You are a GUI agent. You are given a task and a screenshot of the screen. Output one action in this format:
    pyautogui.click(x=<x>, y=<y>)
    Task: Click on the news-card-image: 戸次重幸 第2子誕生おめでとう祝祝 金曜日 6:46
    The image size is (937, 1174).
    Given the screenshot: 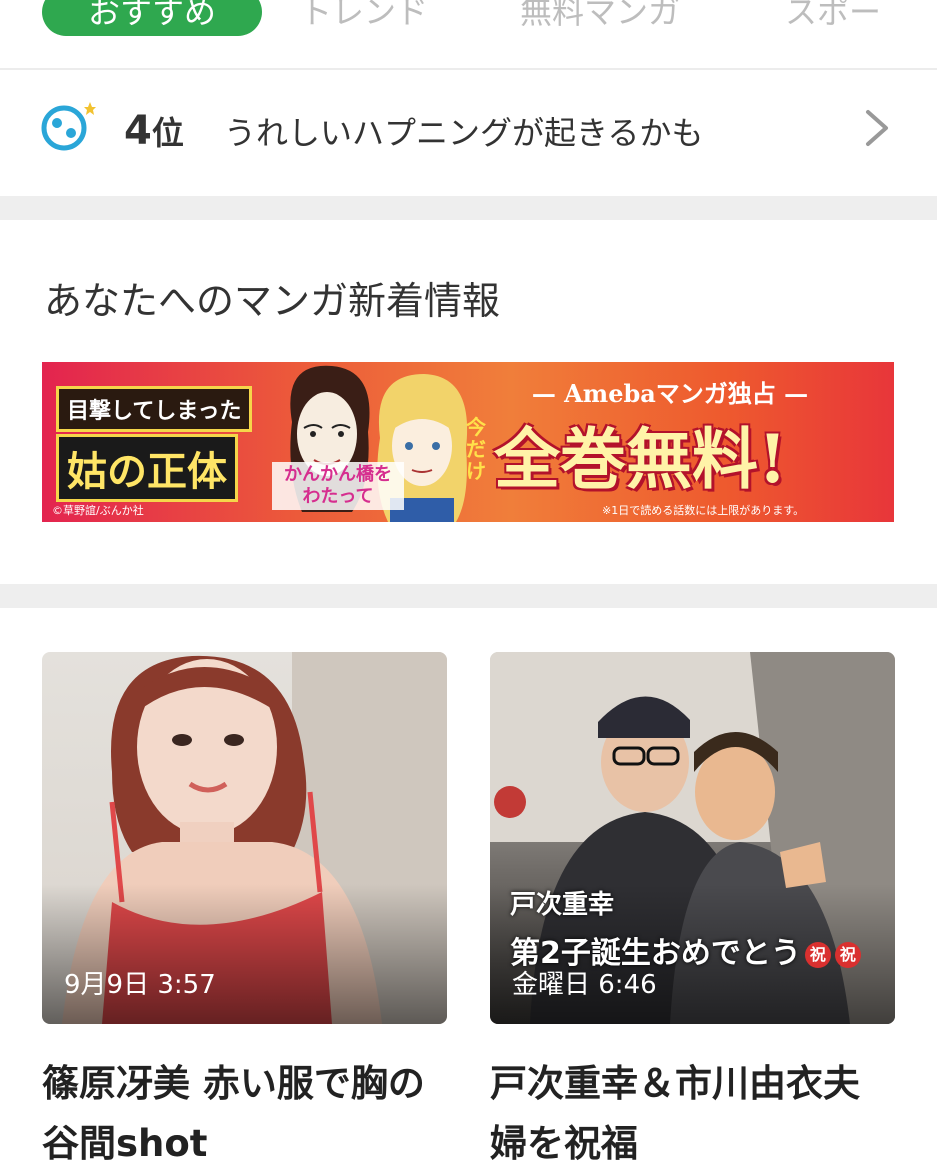 What is the action you would take?
    pyautogui.click(x=692, y=838)
    